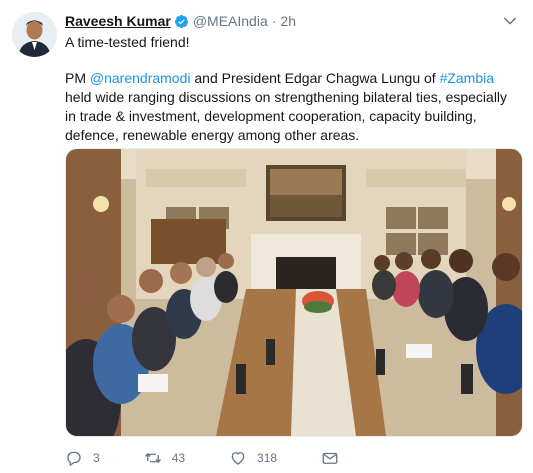 This screenshot has width=533, height=473. I want to click on reply-button: 3, so click(82, 458).